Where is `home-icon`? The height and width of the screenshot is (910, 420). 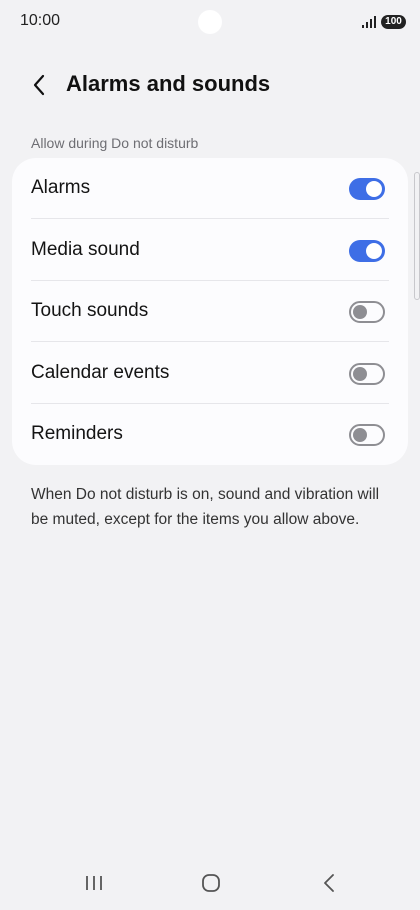
home-icon is located at coordinates (211, 883).